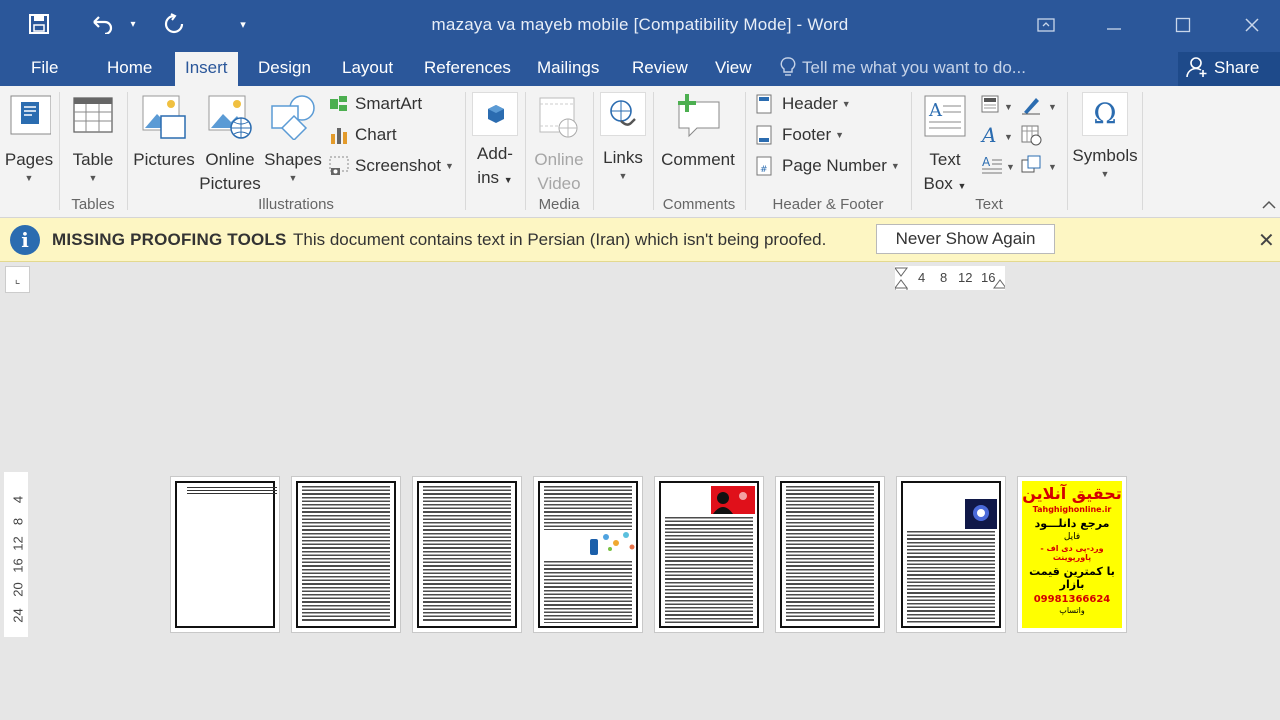 The height and width of the screenshot is (720, 1280). Describe the element at coordinates (391, 166) in the screenshot. I see `screenshot-button: Screenshot ▼` at that location.